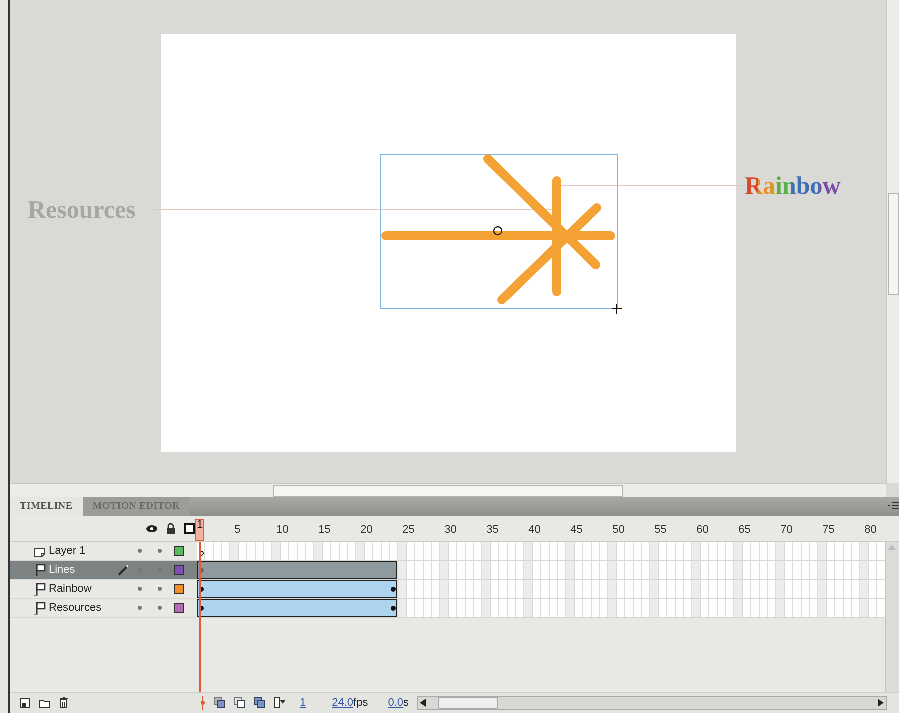  Describe the element at coordinates (366, 530) in the screenshot. I see `frame-number: 20` at that location.